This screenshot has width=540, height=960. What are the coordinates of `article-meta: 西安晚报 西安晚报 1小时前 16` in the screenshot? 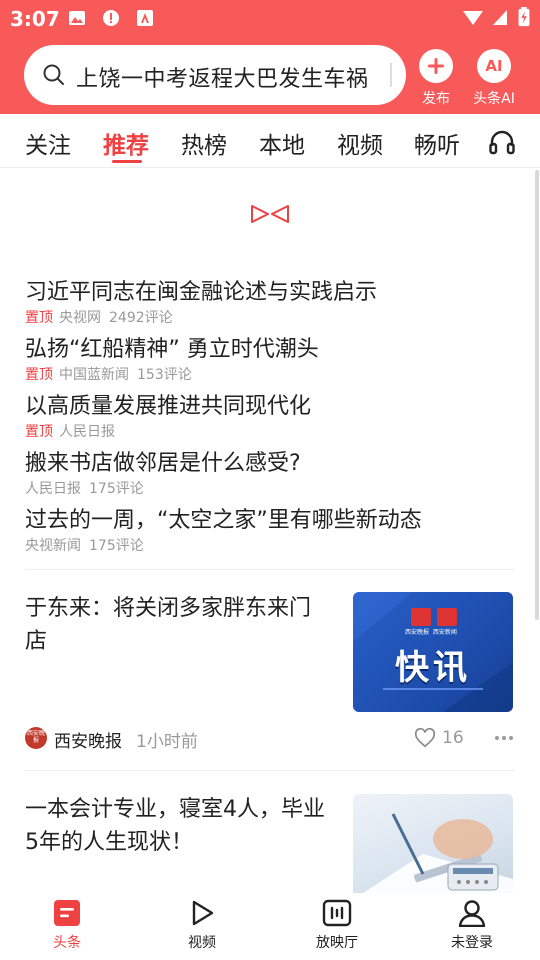 It's located at (270, 738).